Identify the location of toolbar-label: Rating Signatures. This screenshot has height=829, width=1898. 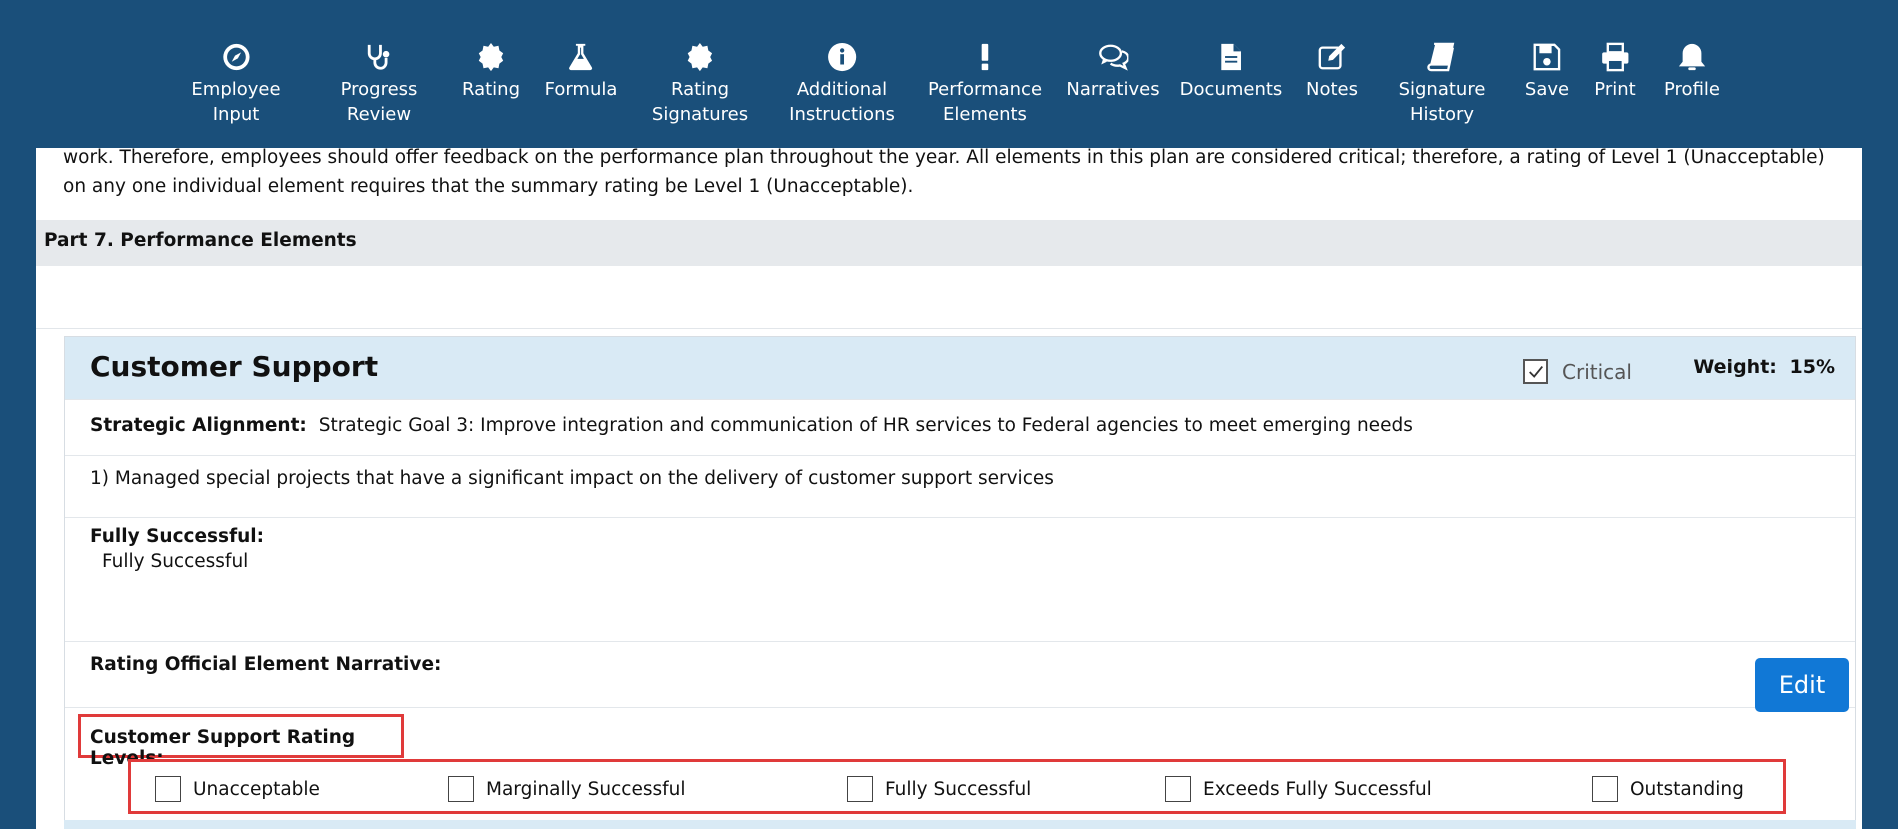
(700, 102).